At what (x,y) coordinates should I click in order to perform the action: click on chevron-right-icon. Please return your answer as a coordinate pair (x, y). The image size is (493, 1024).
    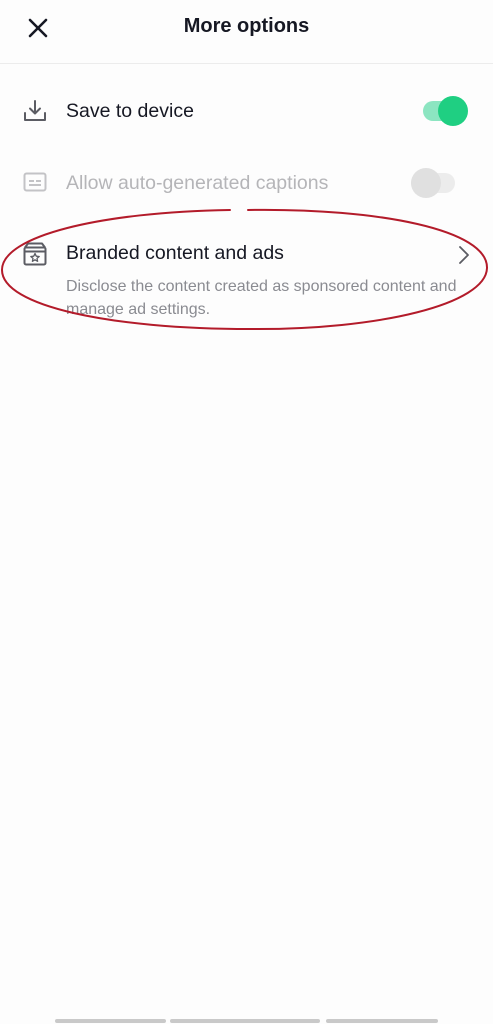
    Looking at the image, I should click on (464, 255).